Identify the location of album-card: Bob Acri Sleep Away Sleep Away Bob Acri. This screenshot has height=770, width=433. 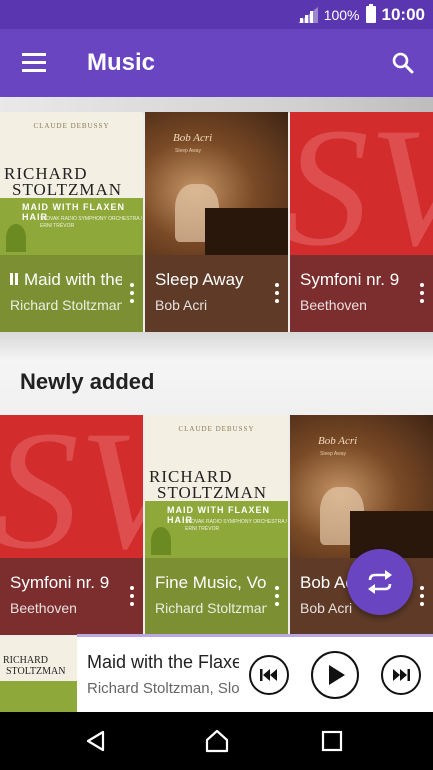
(216, 222).